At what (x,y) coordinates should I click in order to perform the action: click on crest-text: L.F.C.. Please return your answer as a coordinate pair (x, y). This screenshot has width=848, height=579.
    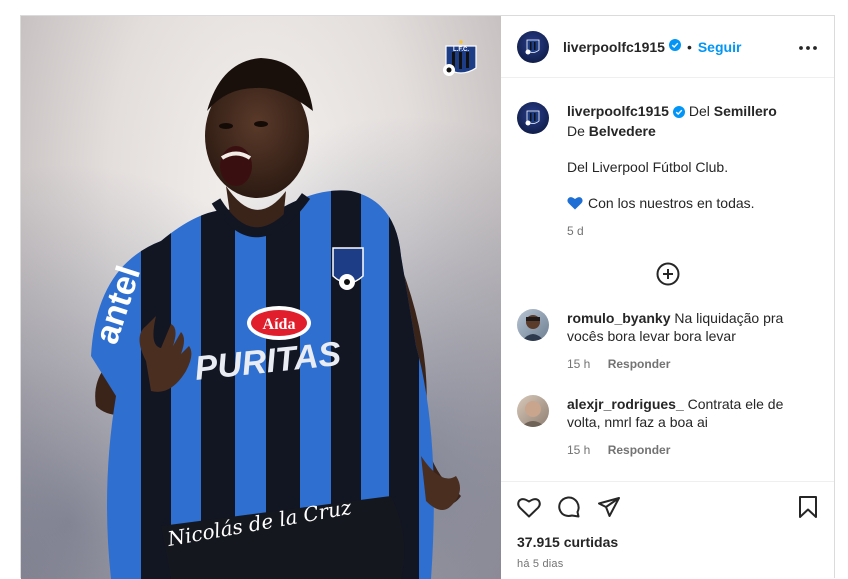
    Looking at the image, I should click on (461, 50).